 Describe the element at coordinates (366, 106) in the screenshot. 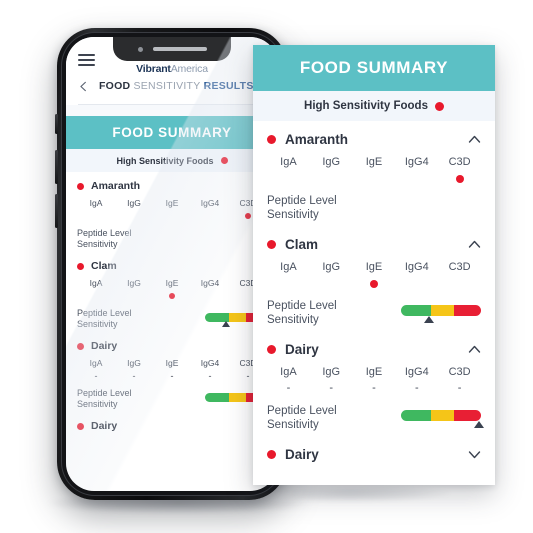

I see `overlay-card-subtitle-text: High Sensitivity Foods` at that location.